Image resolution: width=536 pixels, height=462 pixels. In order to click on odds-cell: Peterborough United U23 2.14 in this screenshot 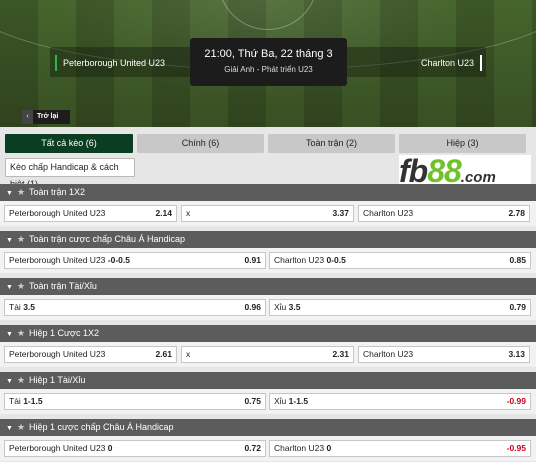, I will do `click(90, 213)`.